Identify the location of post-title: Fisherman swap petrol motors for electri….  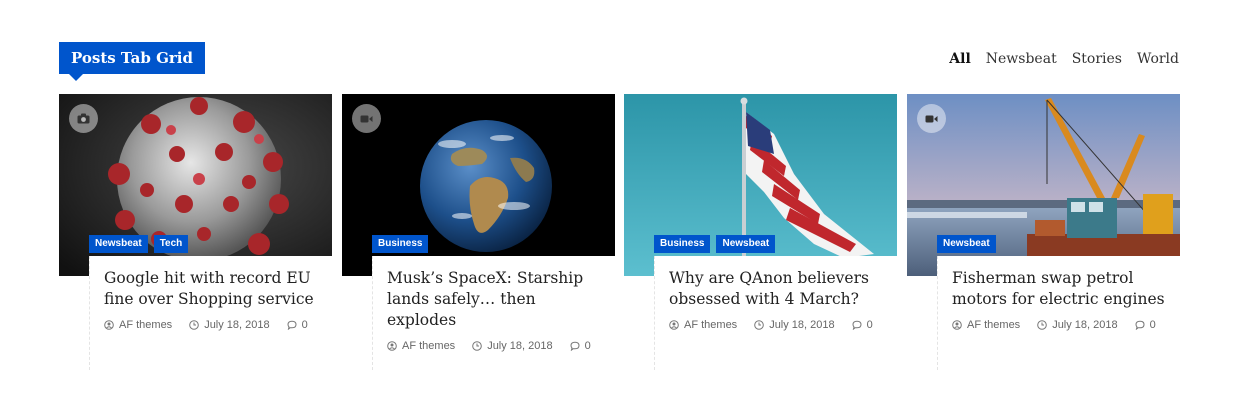
(1059, 289).